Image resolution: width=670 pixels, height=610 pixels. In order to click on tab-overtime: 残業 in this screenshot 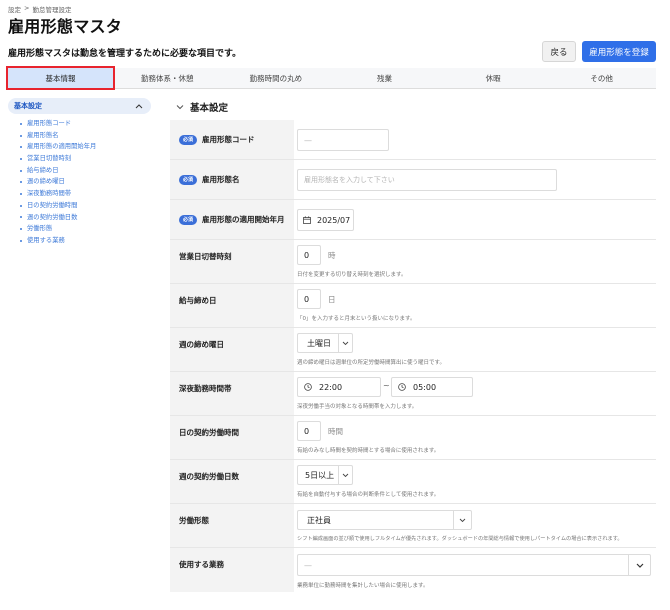, I will do `click(384, 78)`.